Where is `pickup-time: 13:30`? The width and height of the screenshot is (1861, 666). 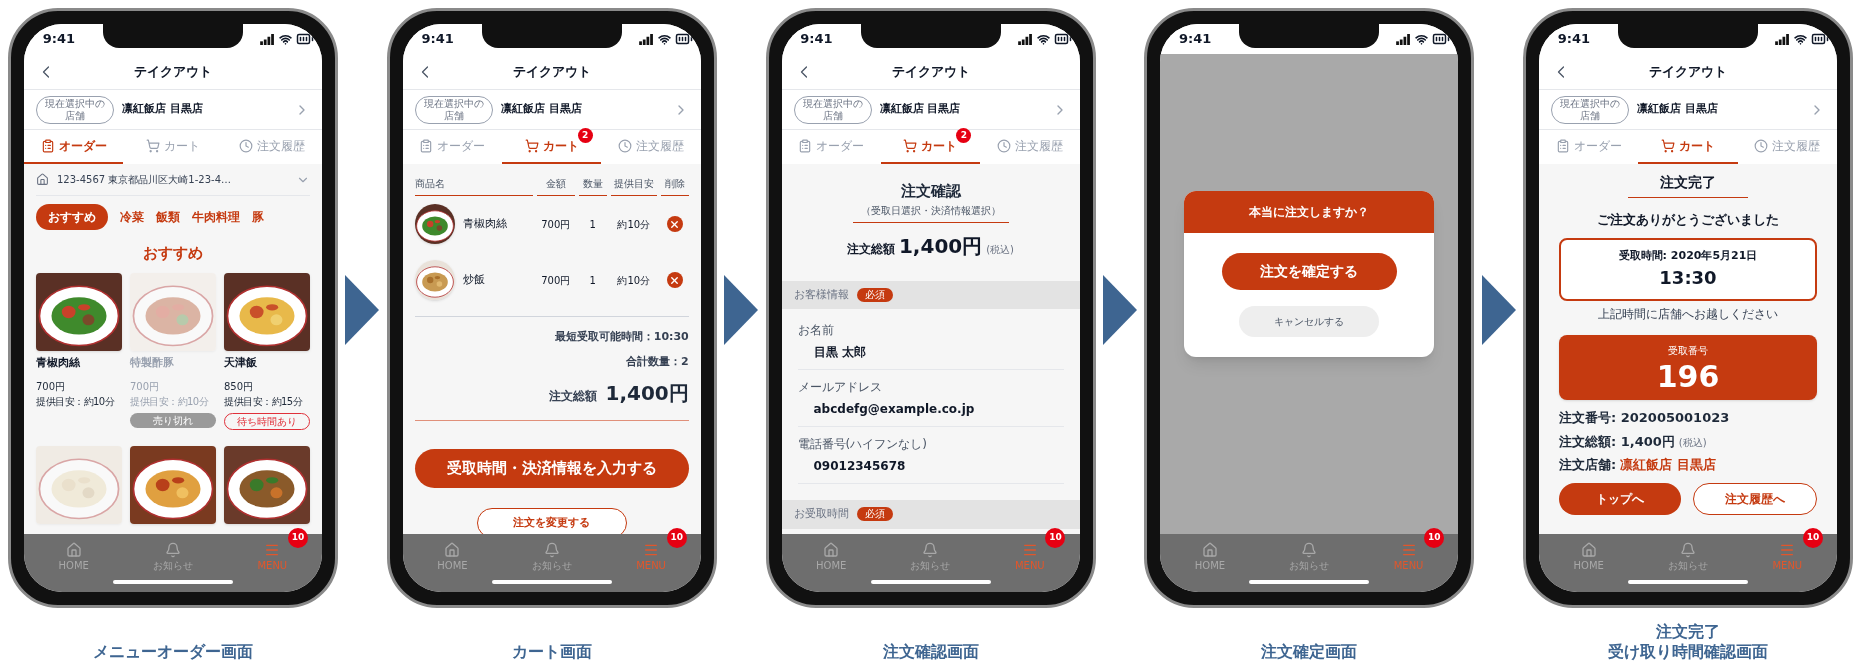
pickup-time: 13:30 is located at coordinates (1688, 278).